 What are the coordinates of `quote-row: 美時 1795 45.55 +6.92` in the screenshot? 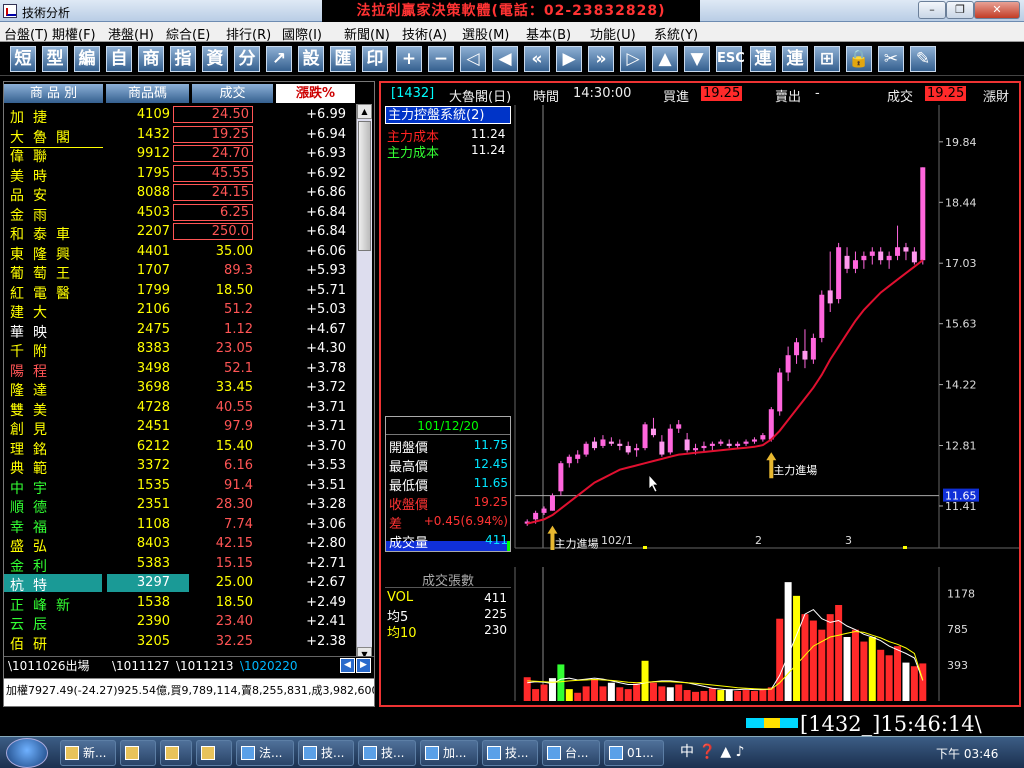 It's located at (180, 174).